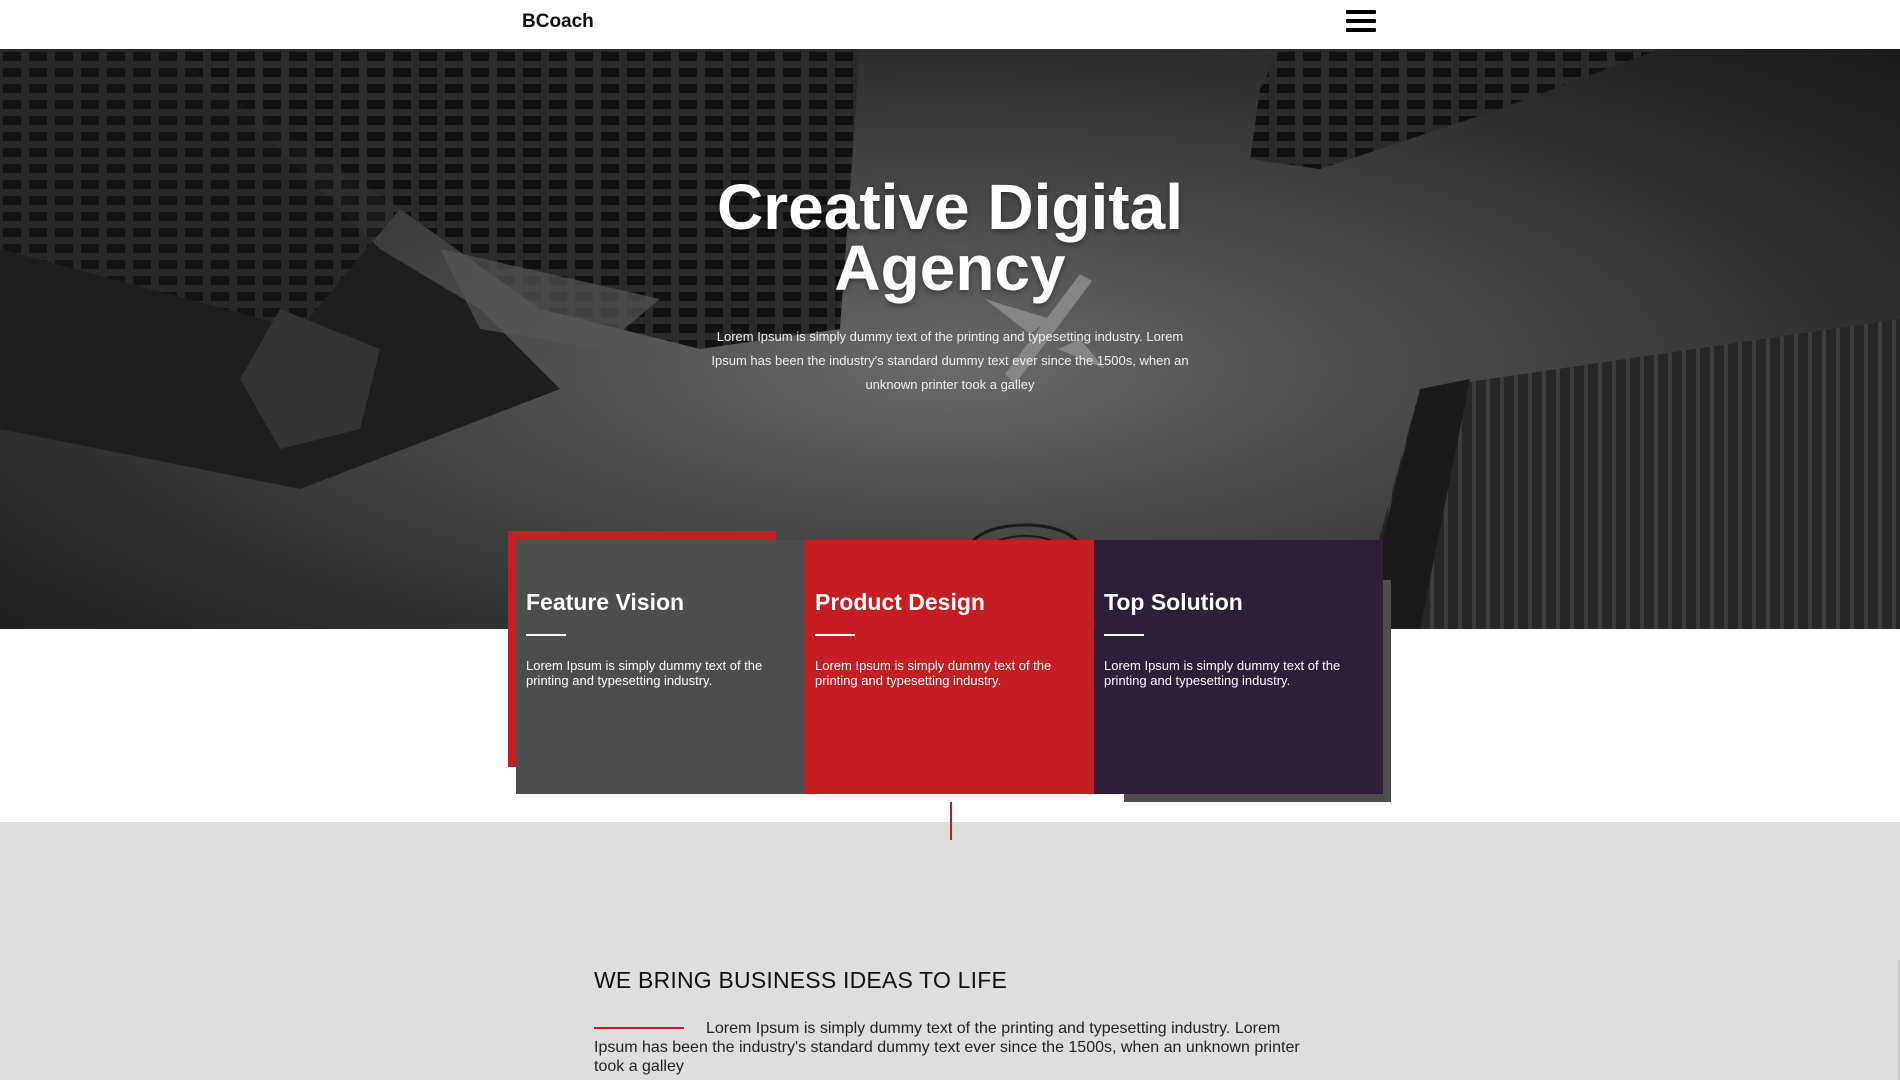  I want to click on menu-bar-bottom, so click(1361, 30).